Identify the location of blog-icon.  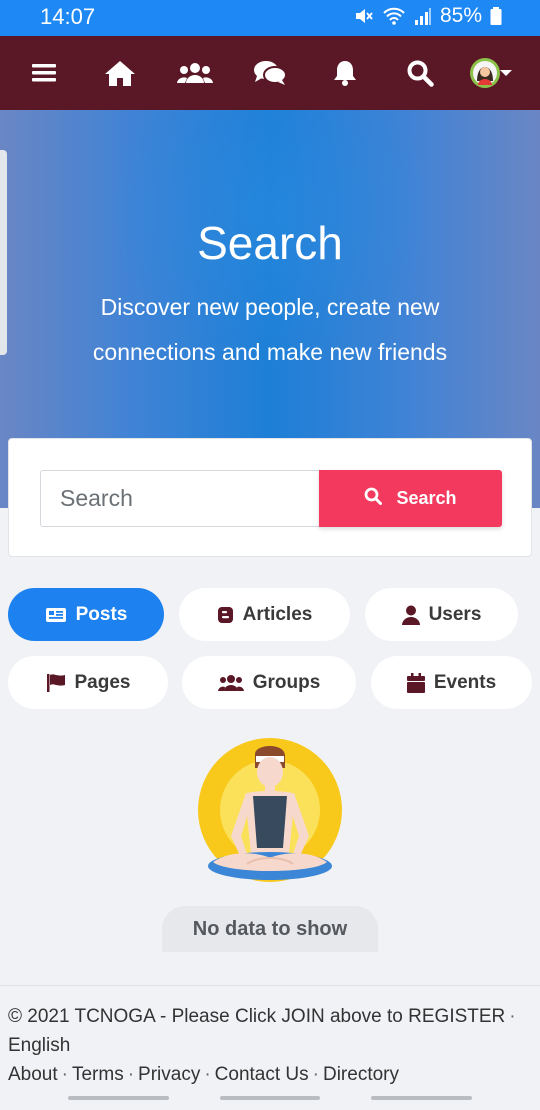
(225, 615).